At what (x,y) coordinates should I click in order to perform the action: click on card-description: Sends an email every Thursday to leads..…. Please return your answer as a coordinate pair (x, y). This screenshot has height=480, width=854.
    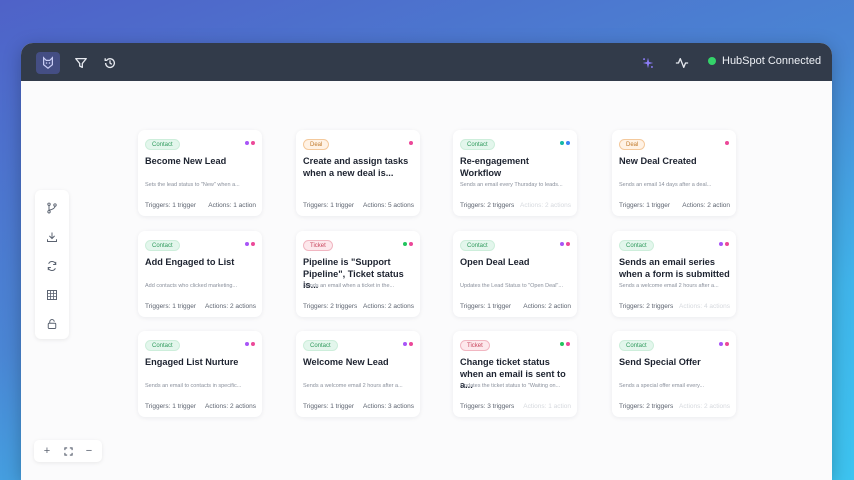
    Looking at the image, I should click on (511, 185).